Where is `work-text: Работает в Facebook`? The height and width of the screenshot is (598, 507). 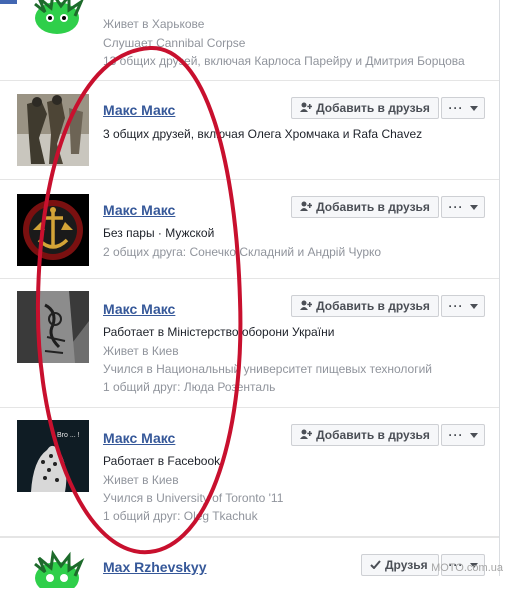 work-text: Работает в Facebook is located at coordinates (162, 461).